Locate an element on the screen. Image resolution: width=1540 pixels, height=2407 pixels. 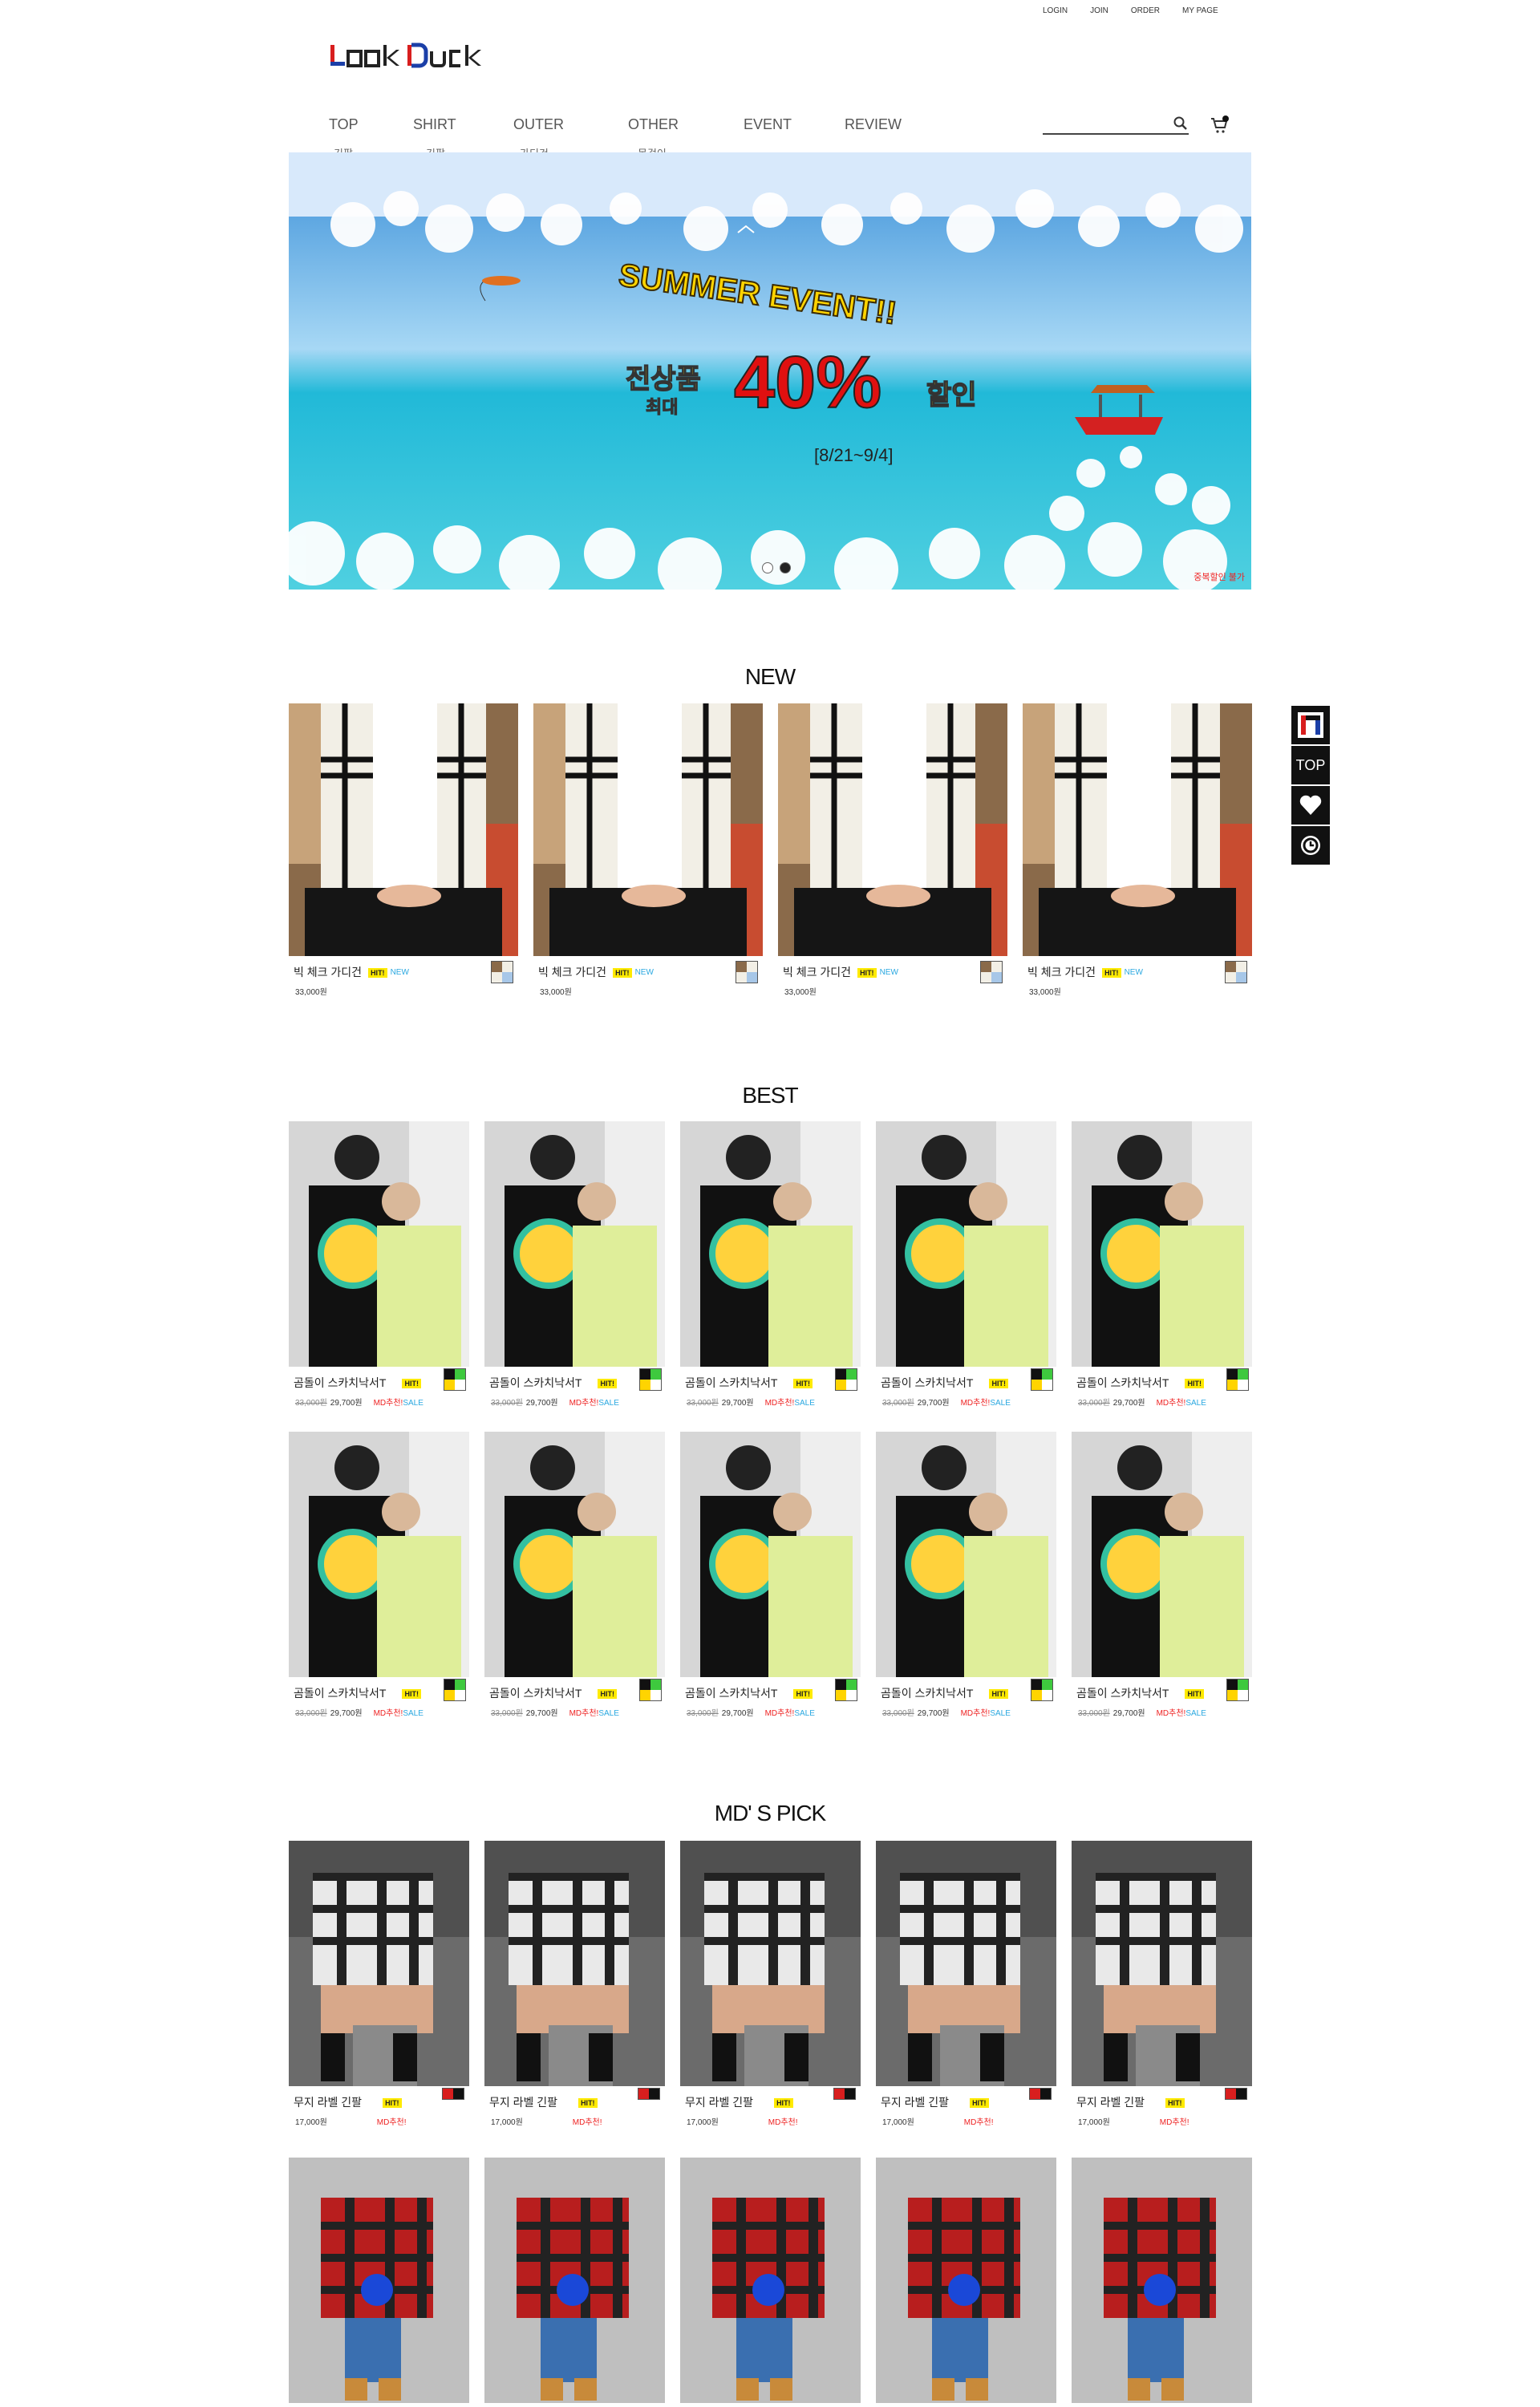
heart-icon is located at coordinates (1310, 805).